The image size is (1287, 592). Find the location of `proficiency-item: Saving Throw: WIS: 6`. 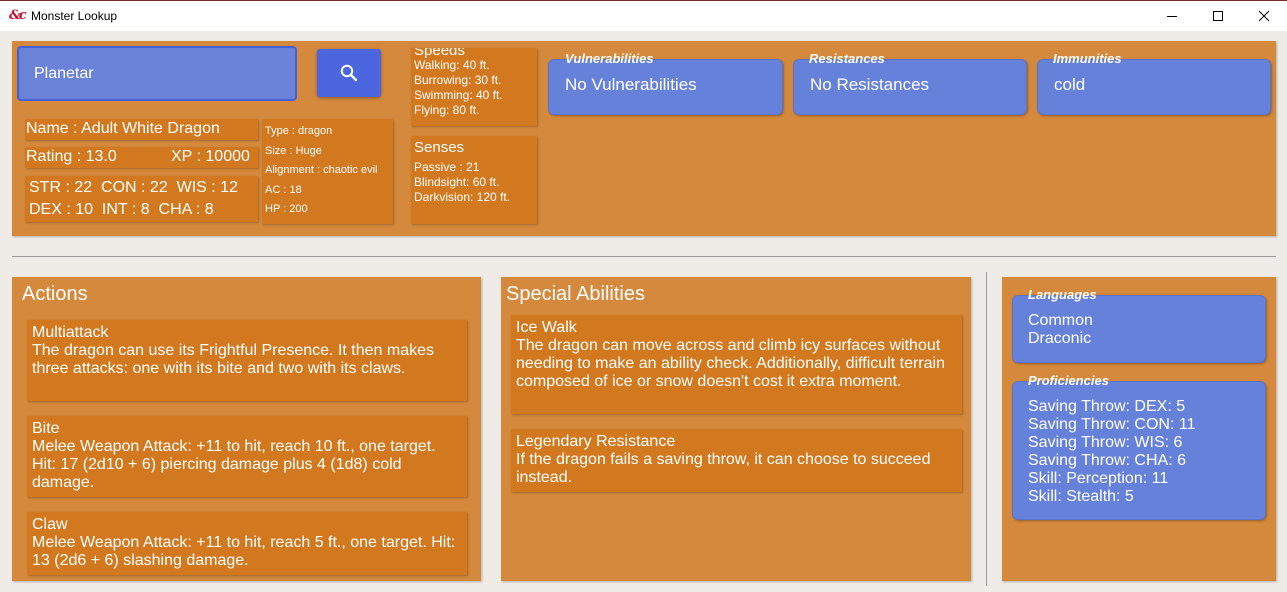

proficiency-item: Saving Throw: WIS: 6 is located at coordinates (1105, 442).